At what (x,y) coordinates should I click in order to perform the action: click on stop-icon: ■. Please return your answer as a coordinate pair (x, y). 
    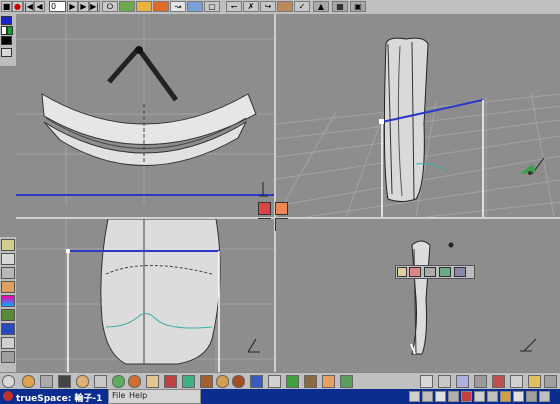
    Looking at the image, I should click on (6, 6).